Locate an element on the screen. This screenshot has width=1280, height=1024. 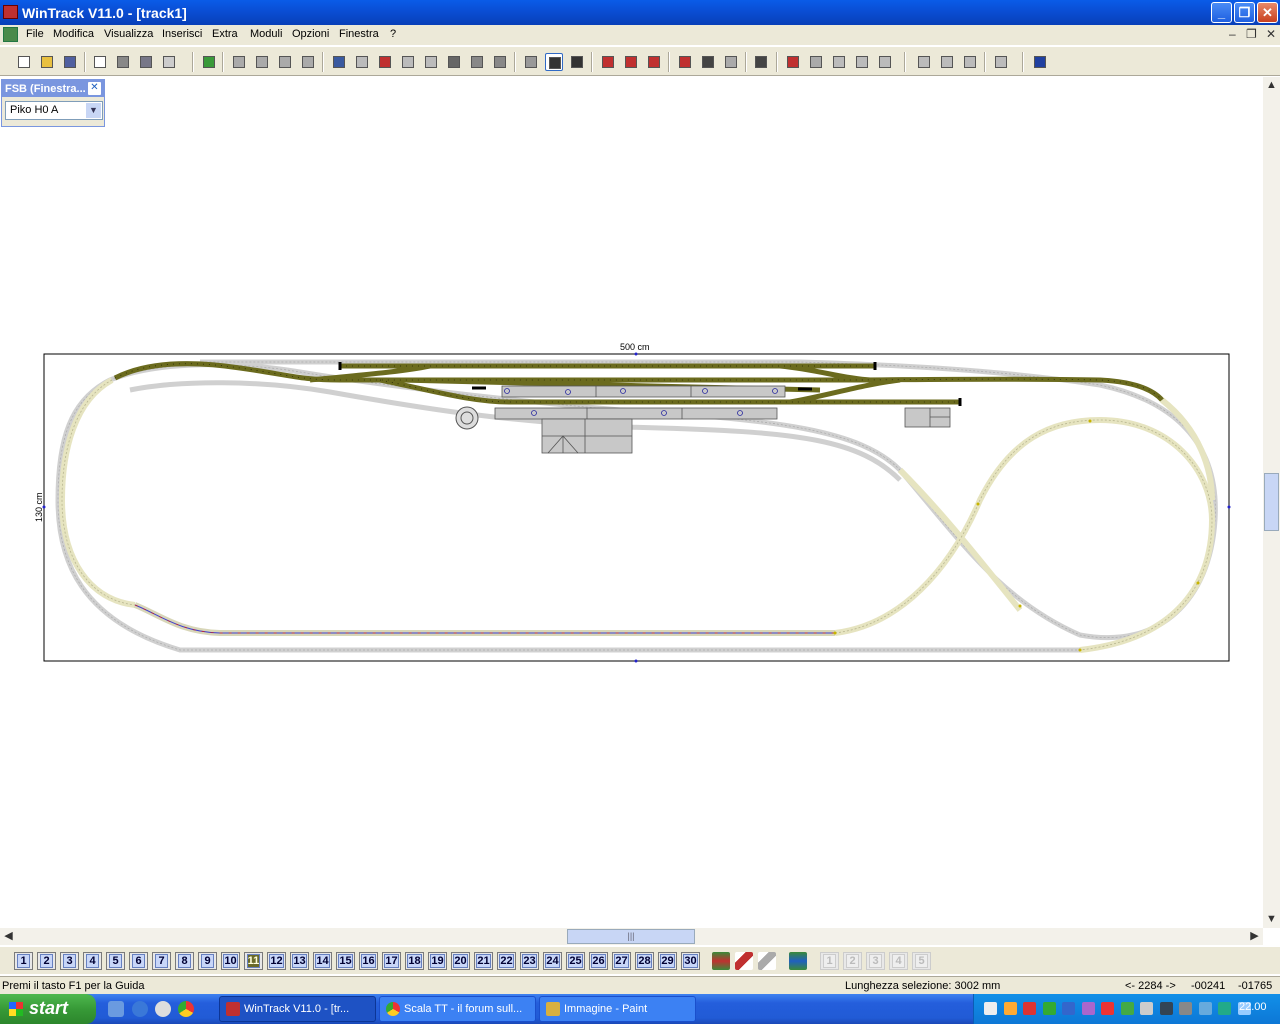
height-icon is located at coordinates (924, 62).